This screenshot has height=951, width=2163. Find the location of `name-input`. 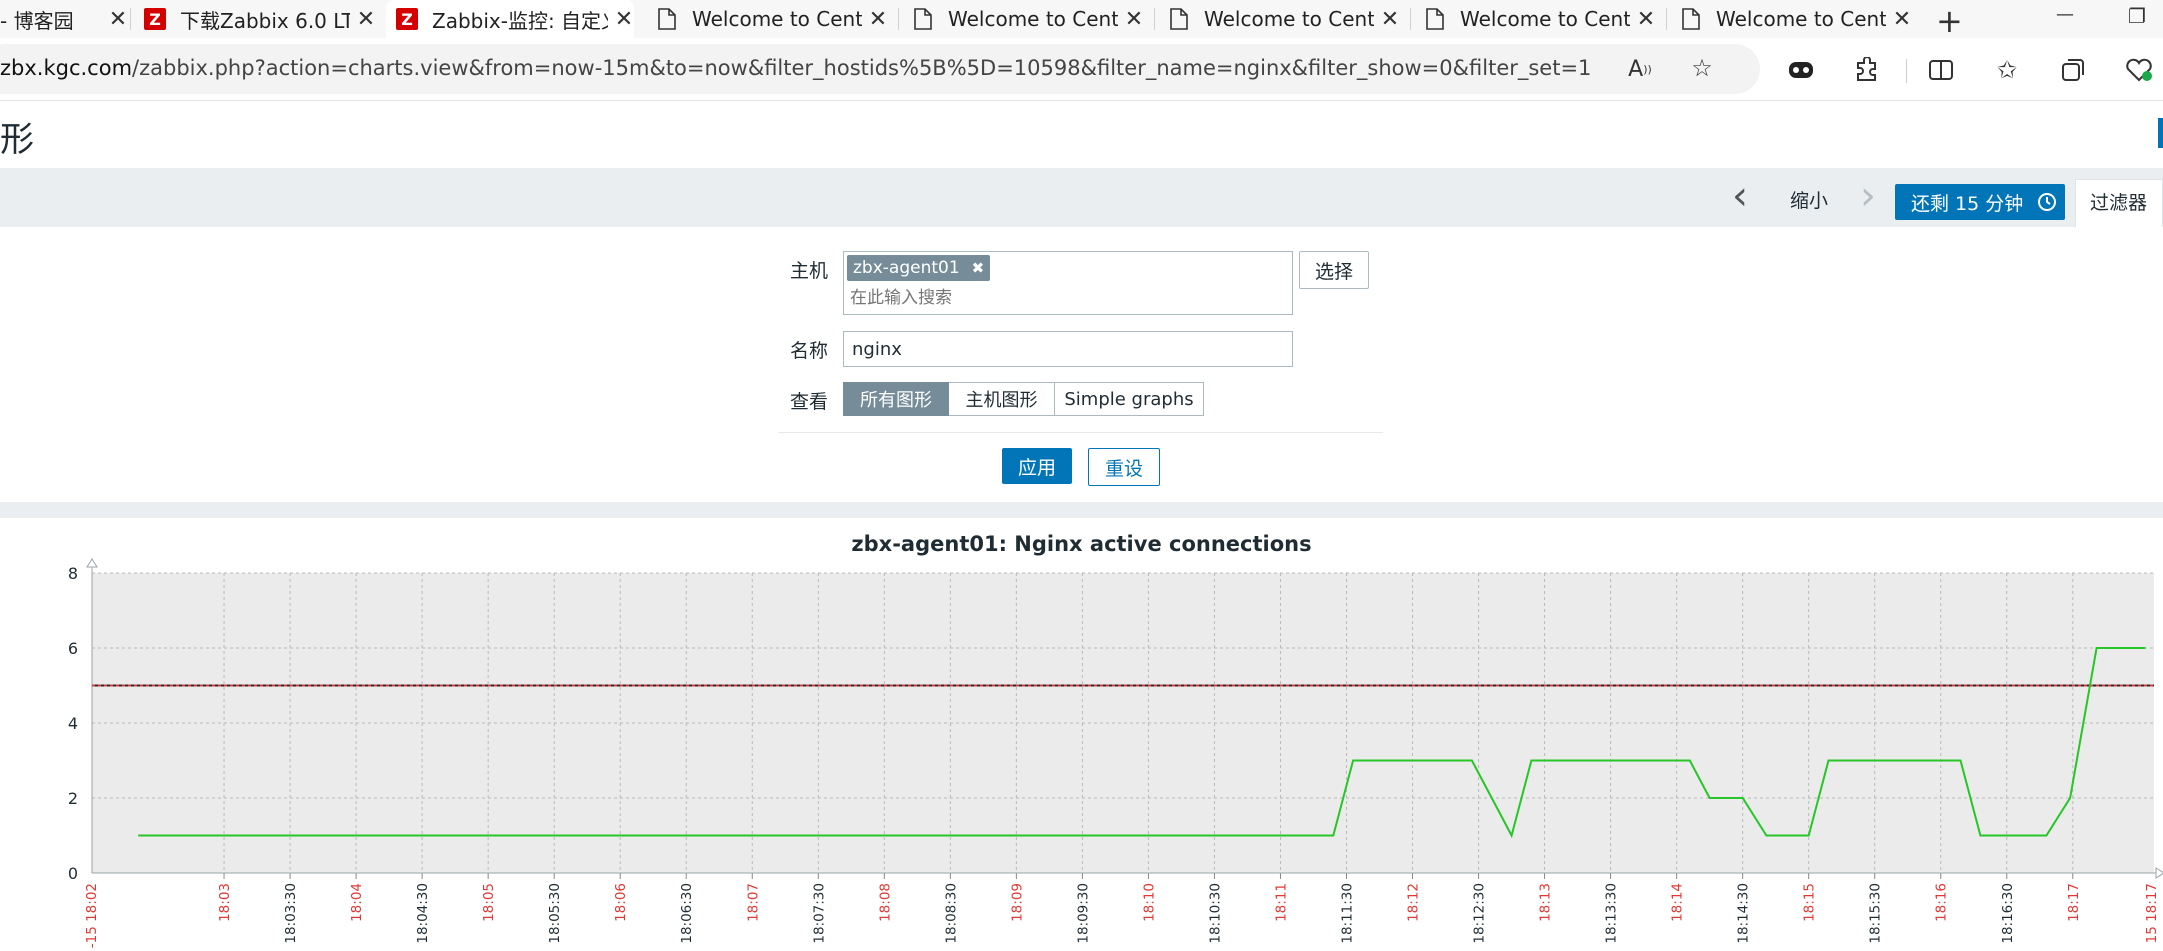

name-input is located at coordinates (1068, 349).